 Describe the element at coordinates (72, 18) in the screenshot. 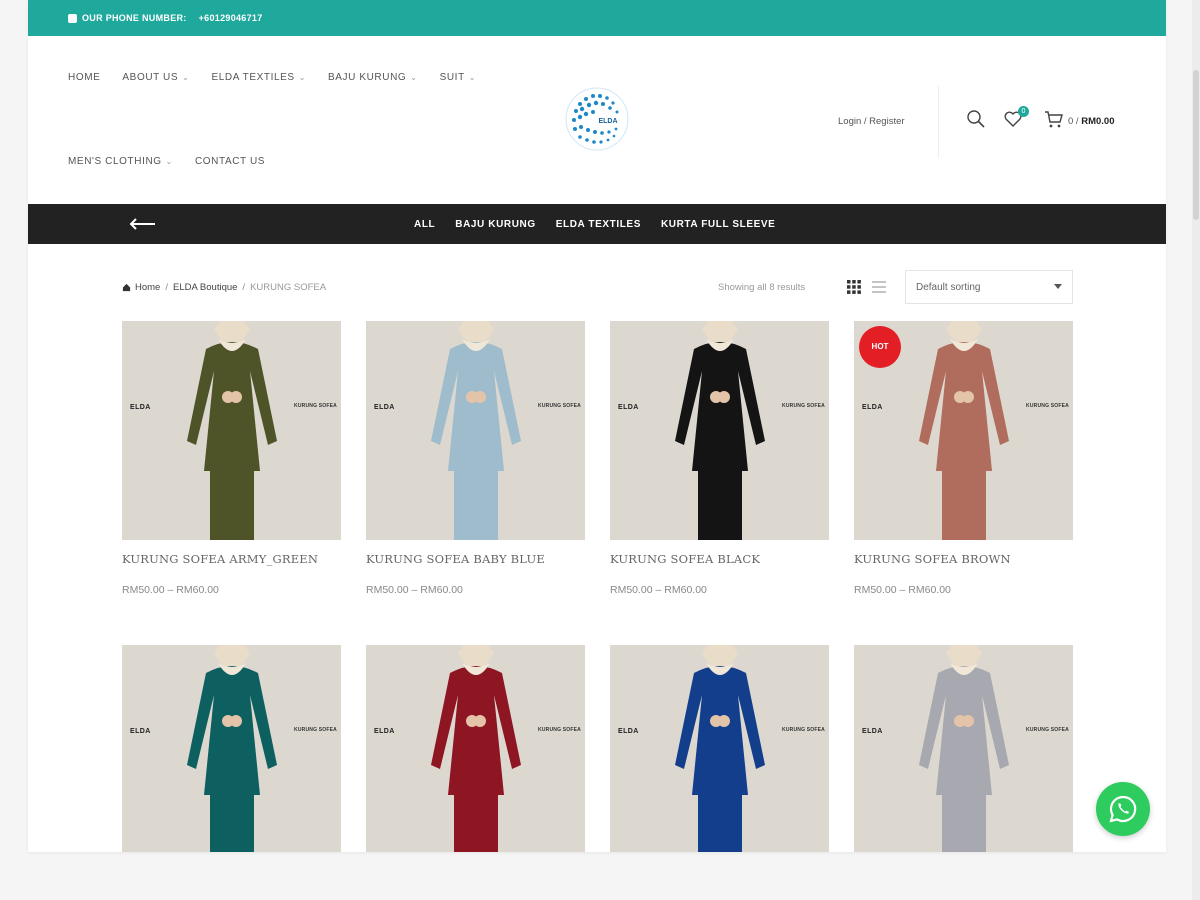

I see `phone-icon` at that location.